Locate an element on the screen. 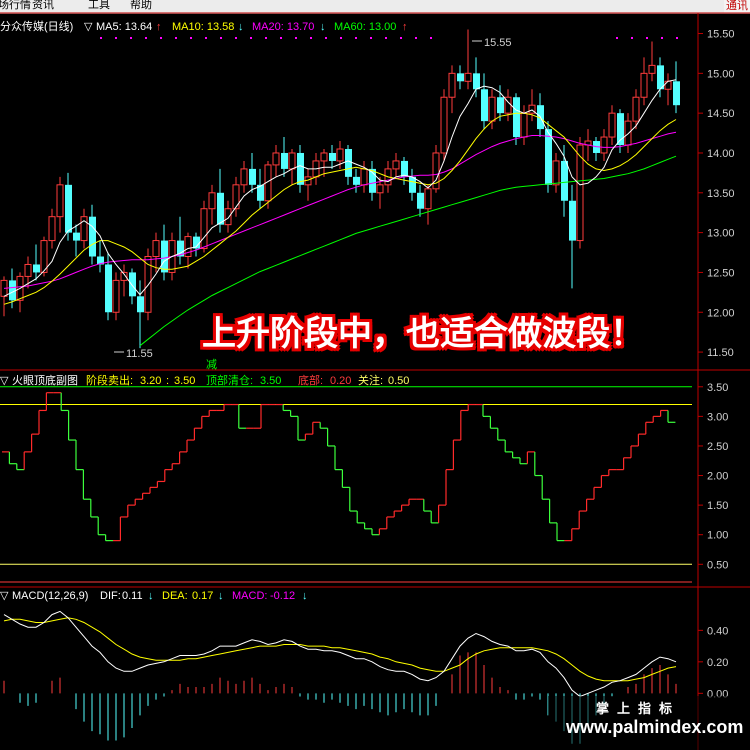 This screenshot has width=750, height=750. macd-axis: 0.000.200.40 is located at coordinates (713, 662).